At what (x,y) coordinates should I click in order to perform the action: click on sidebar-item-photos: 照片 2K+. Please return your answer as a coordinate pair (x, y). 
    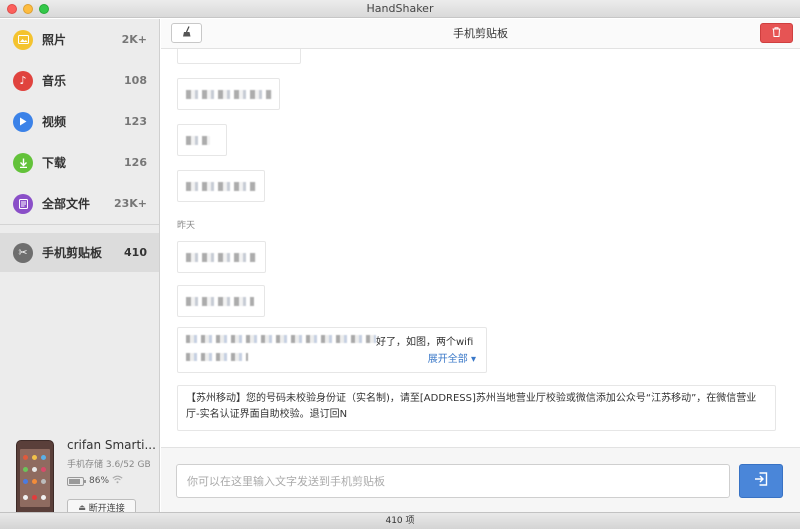
    Looking at the image, I should click on (79, 39).